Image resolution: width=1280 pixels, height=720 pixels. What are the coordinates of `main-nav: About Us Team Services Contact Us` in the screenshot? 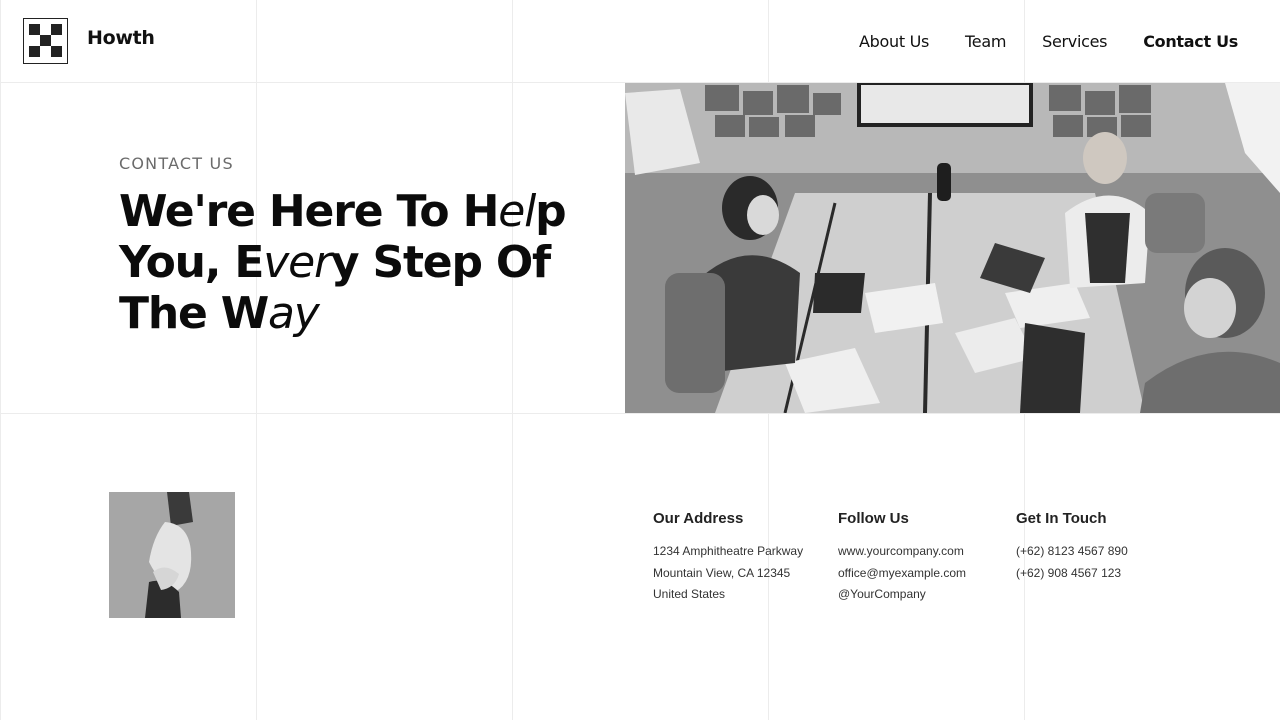 It's located at (1048, 41).